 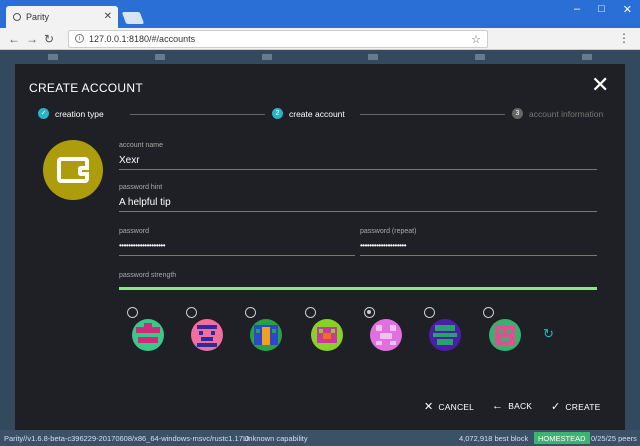 I want to click on reload-icon: ↻, so click(x=49, y=39).